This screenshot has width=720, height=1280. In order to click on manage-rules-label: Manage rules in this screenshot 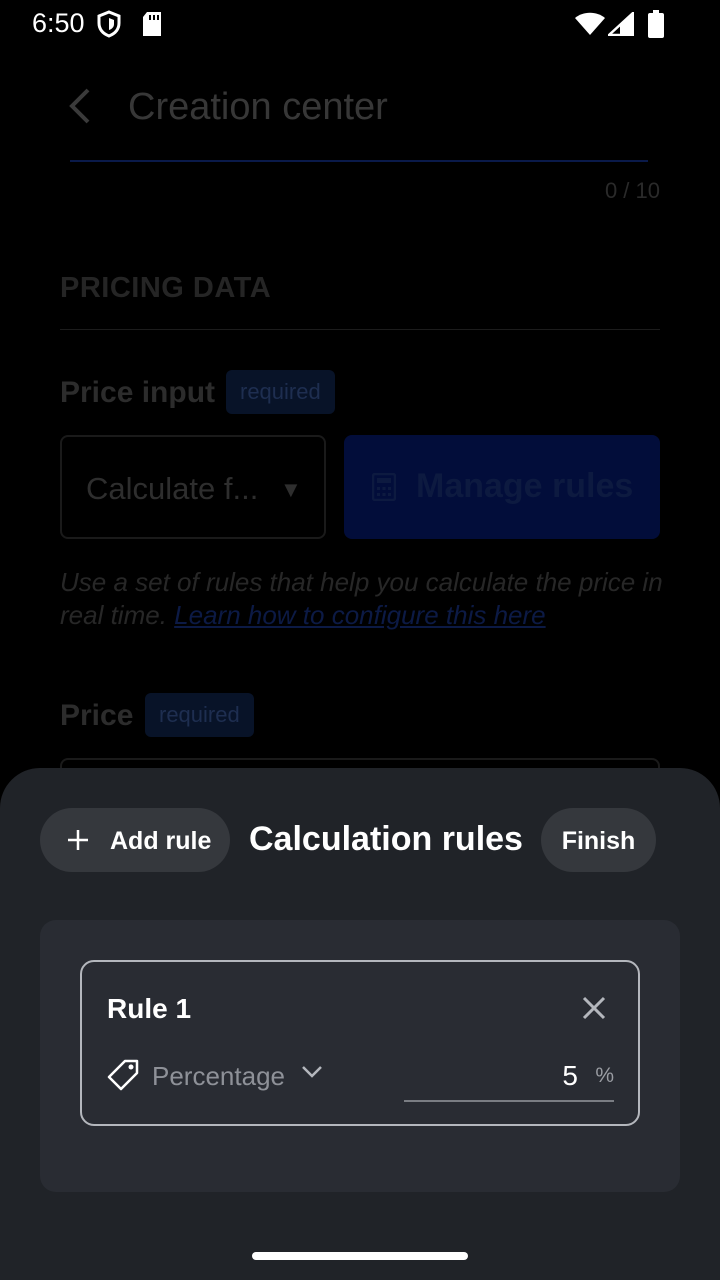, I will do `click(525, 486)`.